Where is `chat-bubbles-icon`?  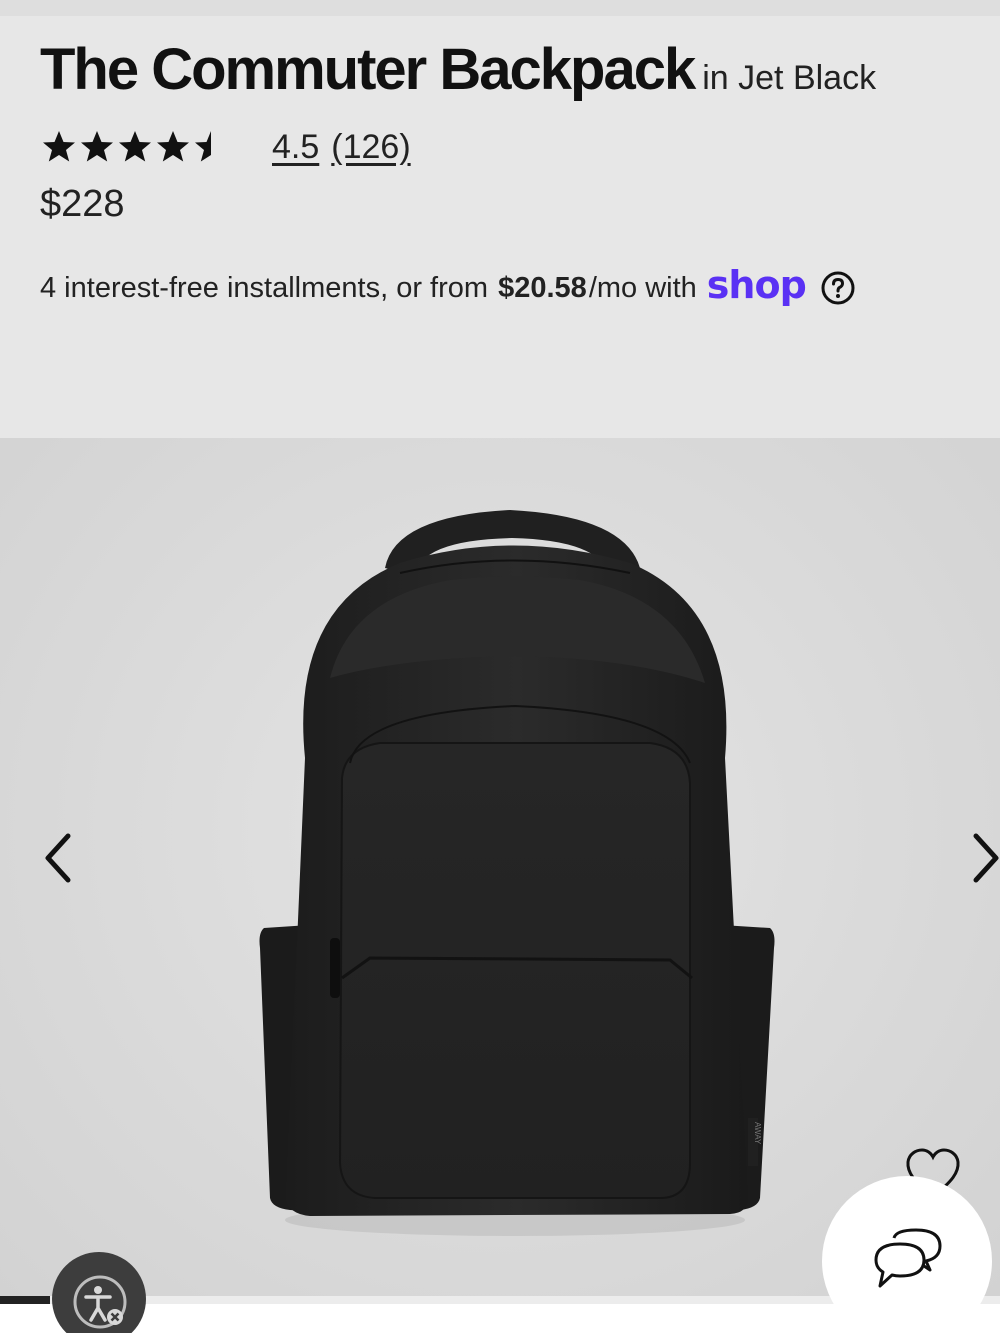 chat-bubbles-icon is located at coordinates (908, 1258).